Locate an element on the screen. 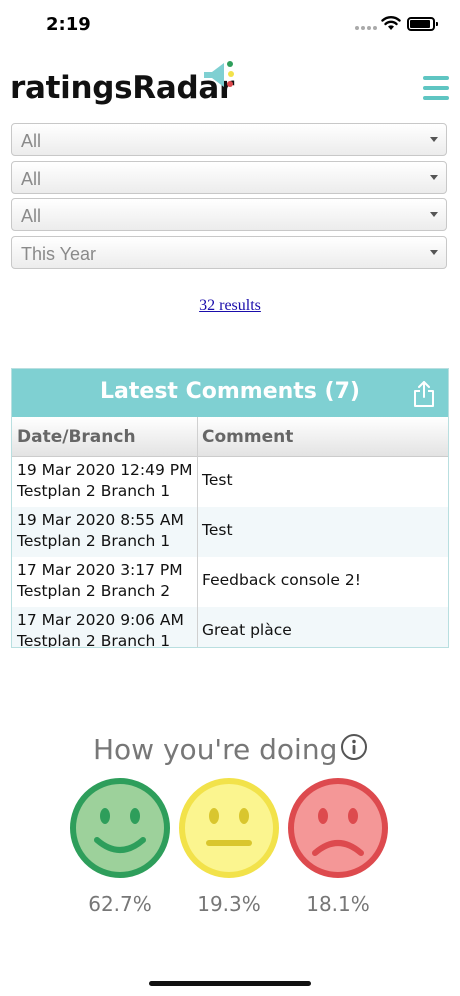 The height and width of the screenshot is (996, 460). row-date: 17 Mar 2020 3:17 PM is located at coordinates (100, 570).